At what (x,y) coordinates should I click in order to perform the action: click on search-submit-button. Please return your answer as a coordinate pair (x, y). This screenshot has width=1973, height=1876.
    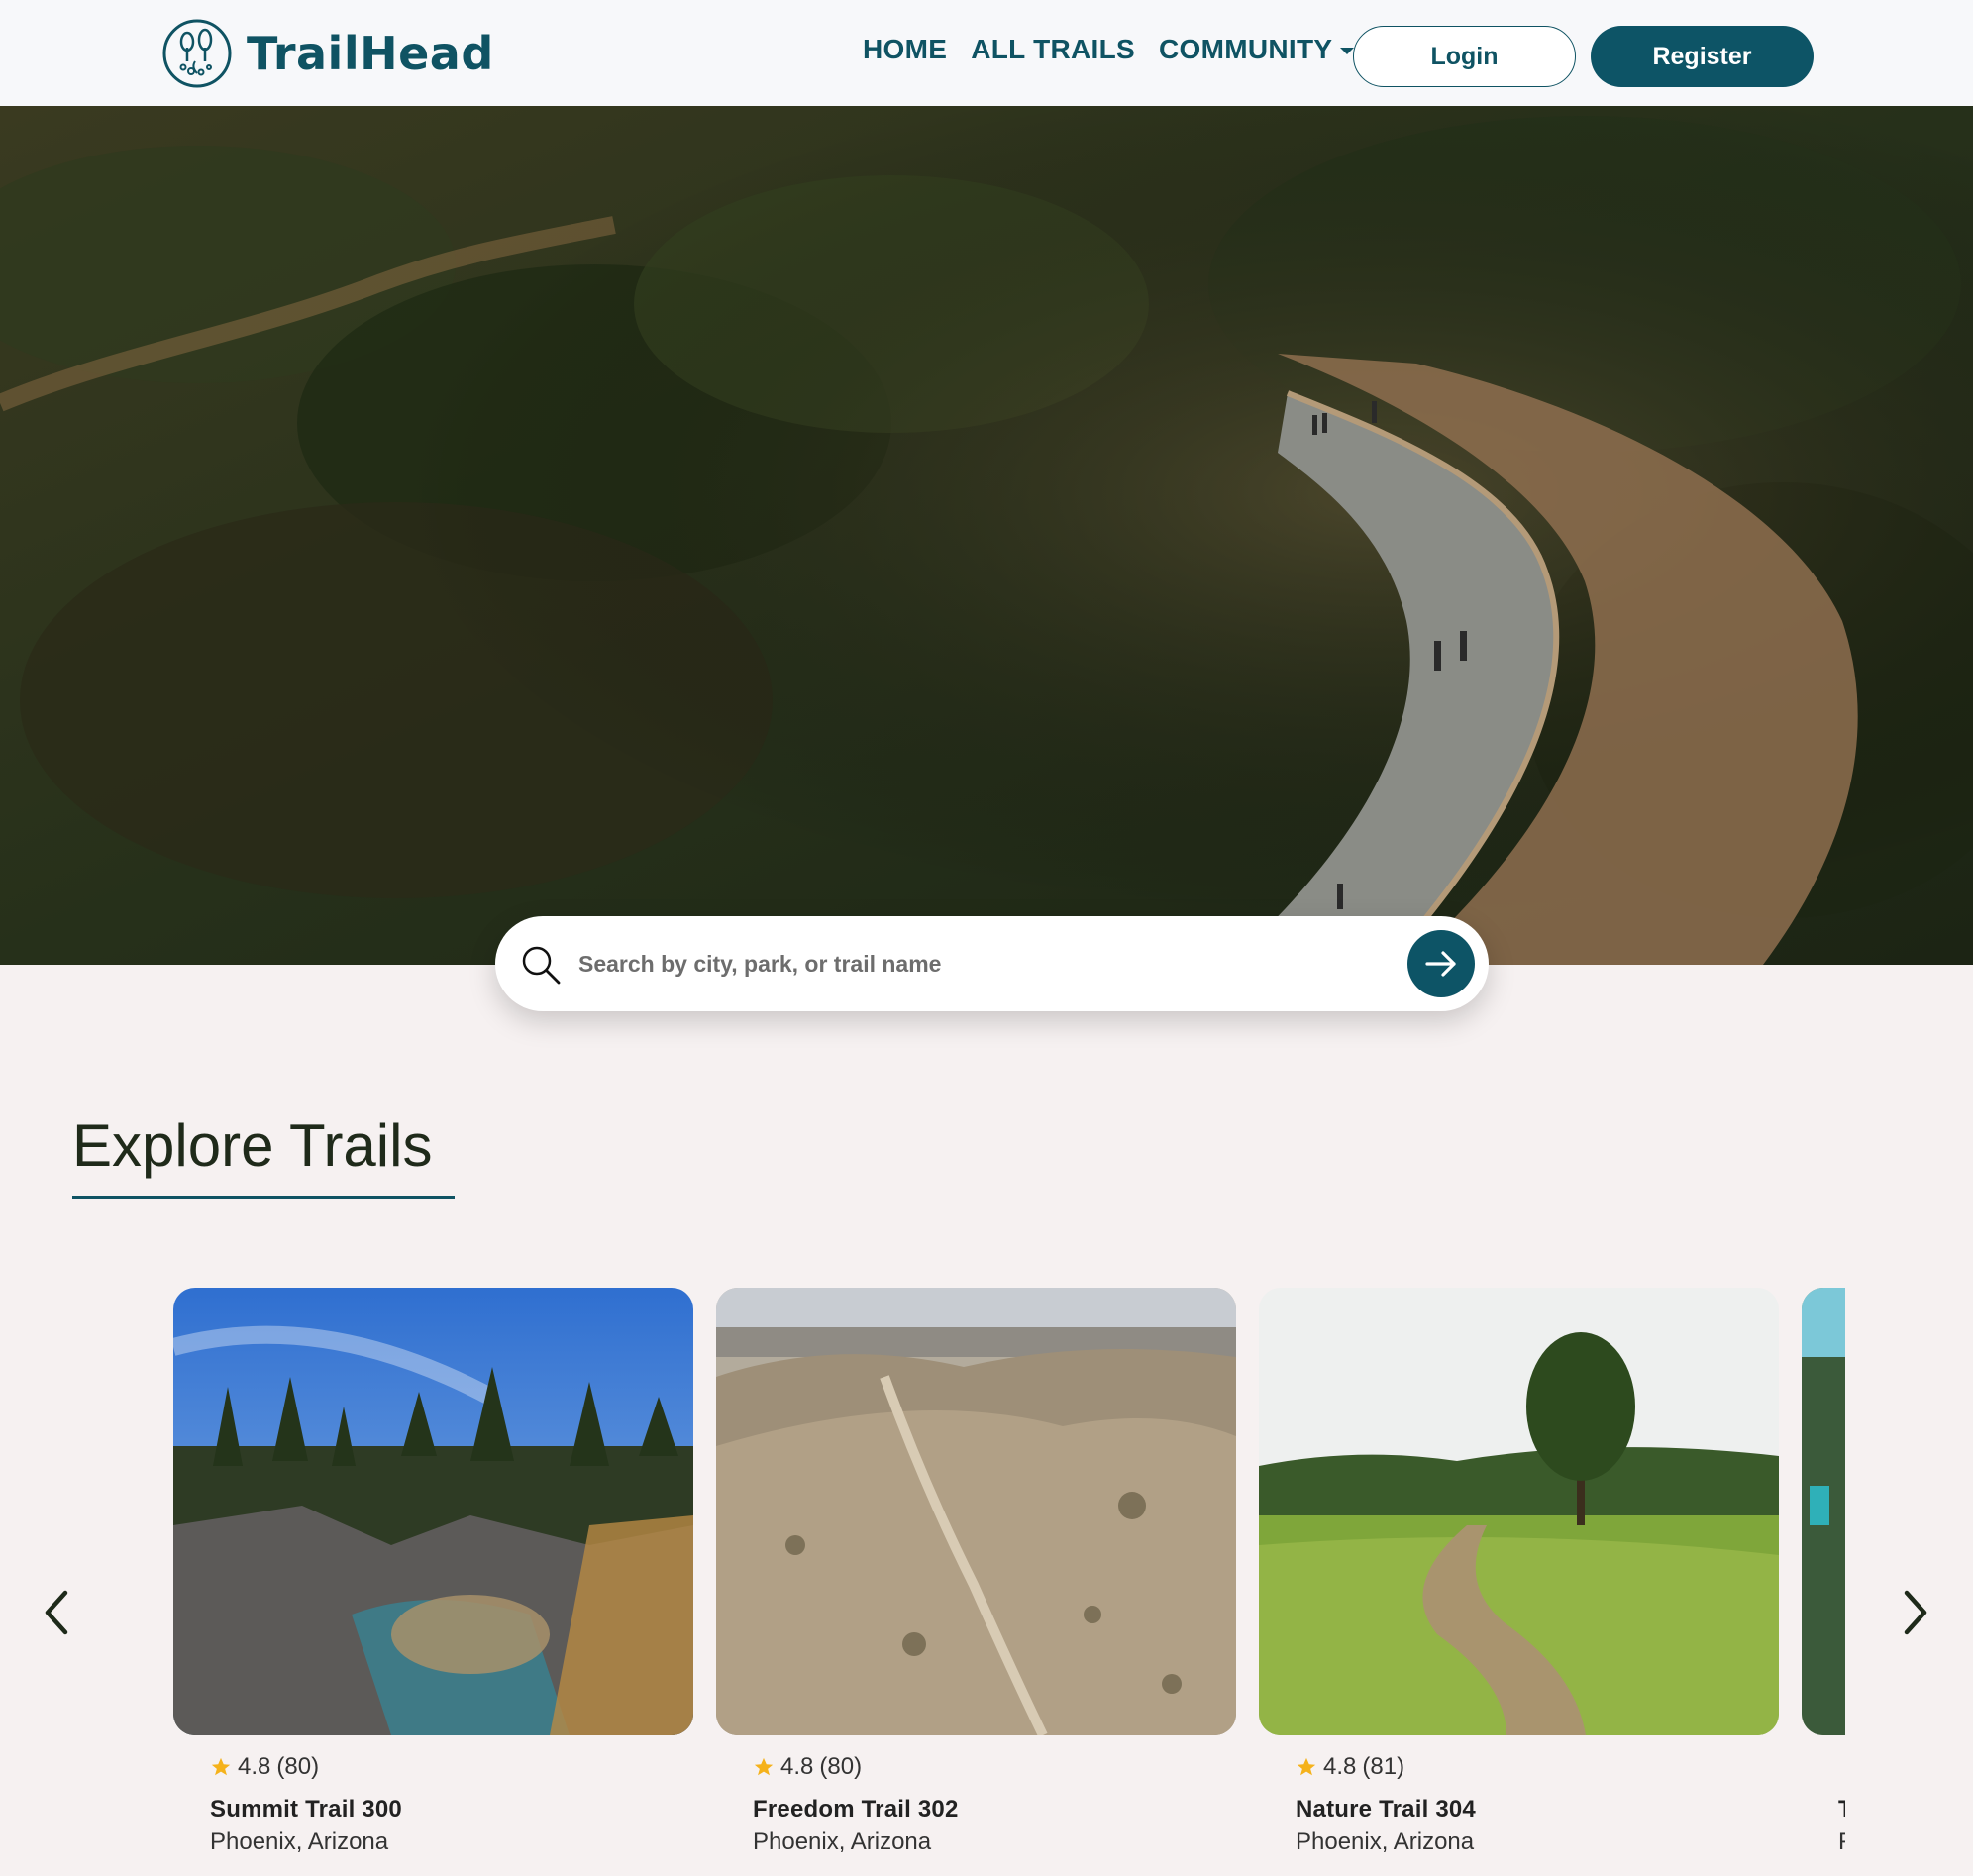
    Looking at the image, I should click on (1441, 963).